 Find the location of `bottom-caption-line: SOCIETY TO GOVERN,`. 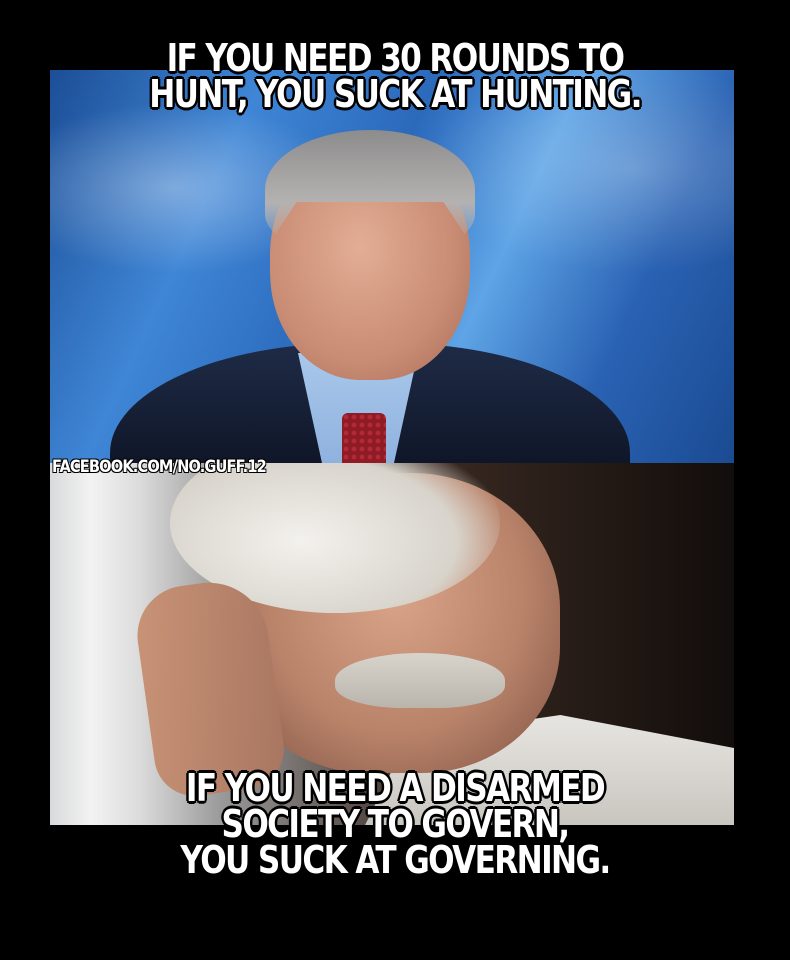

bottom-caption-line: SOCIETY TO GOVERN, is located at coordinates (396, 824).